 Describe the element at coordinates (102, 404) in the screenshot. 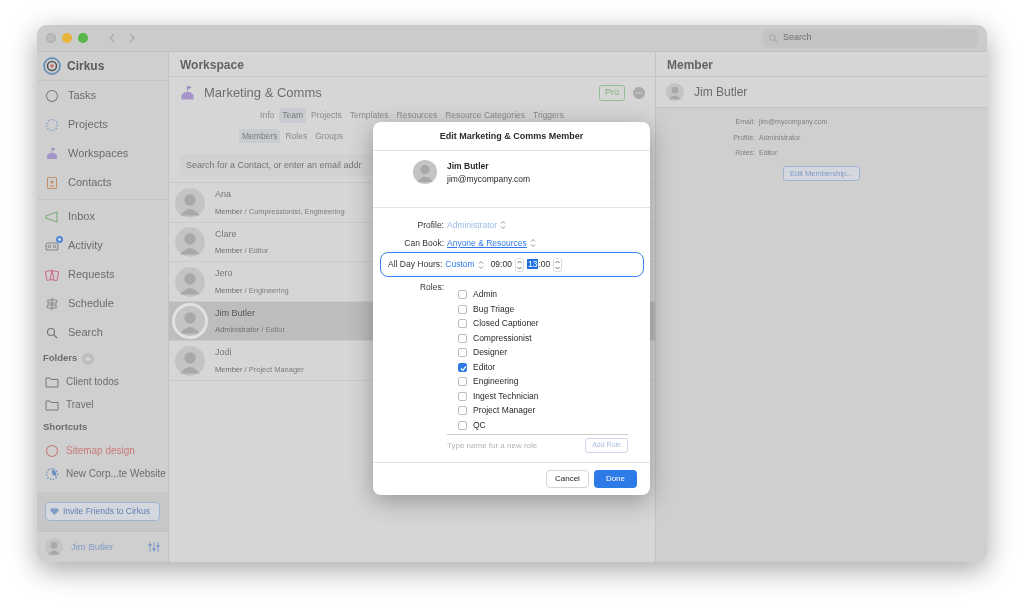

I see `folder-item: Travel` at that location.